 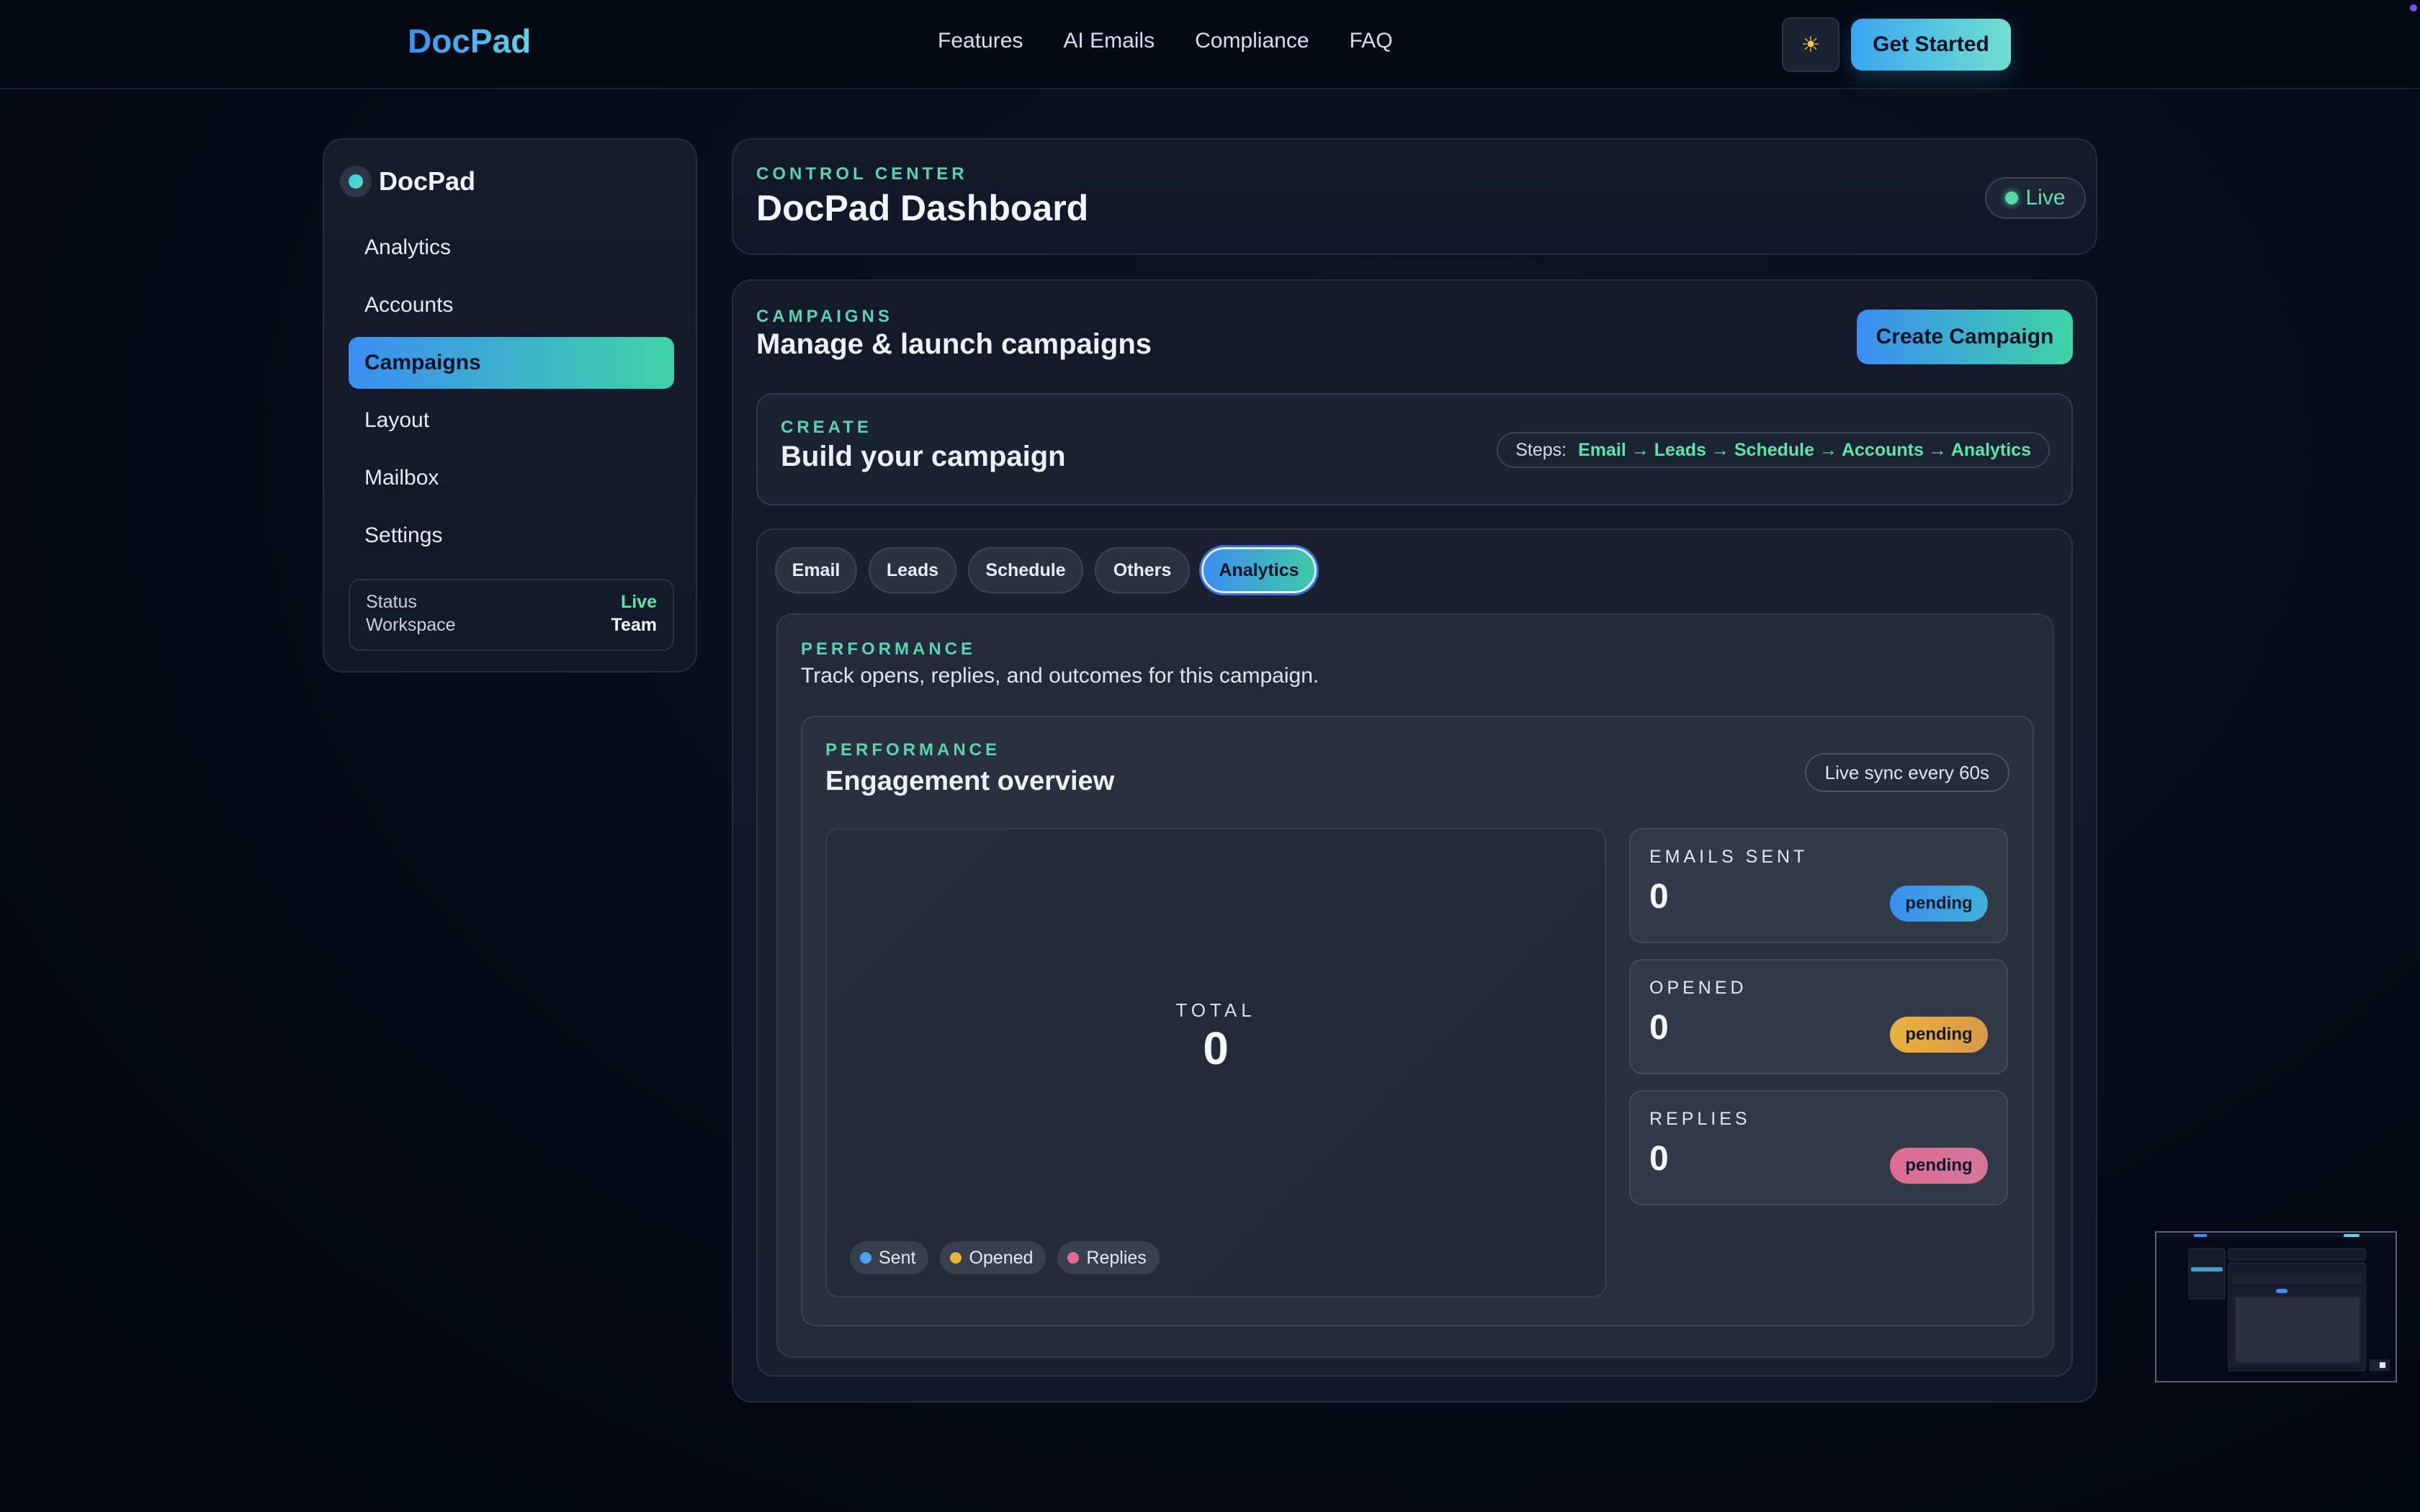 What do you see at coordinates (912, 570) in the screenshot?
I see `tab-leads: Leads` at bounding box center [912, 570].